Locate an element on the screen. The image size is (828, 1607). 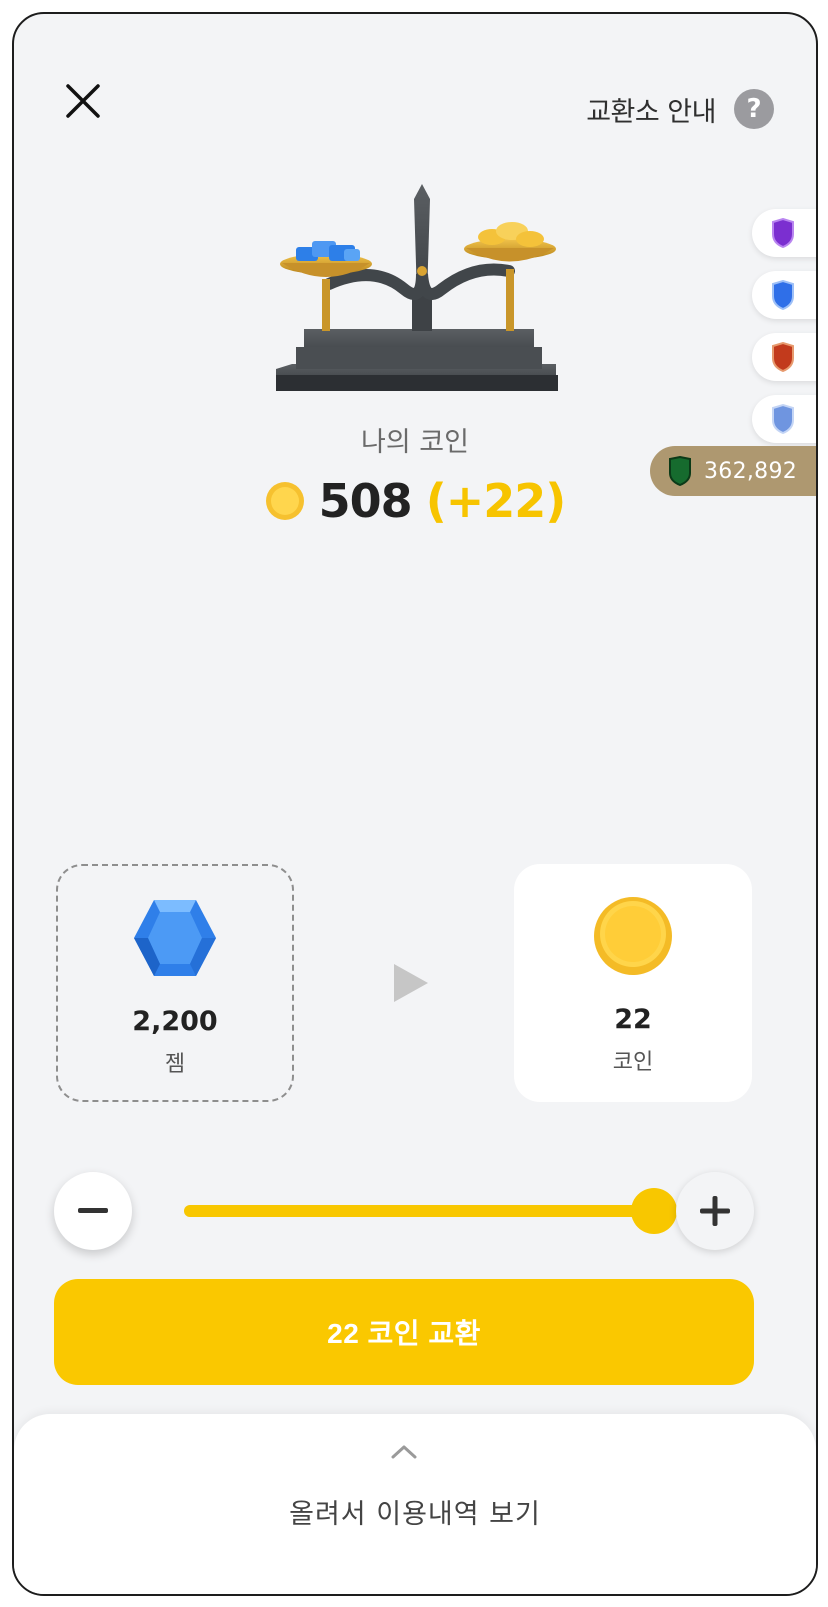
league-tab-blue is located at coordinates (784, 295).